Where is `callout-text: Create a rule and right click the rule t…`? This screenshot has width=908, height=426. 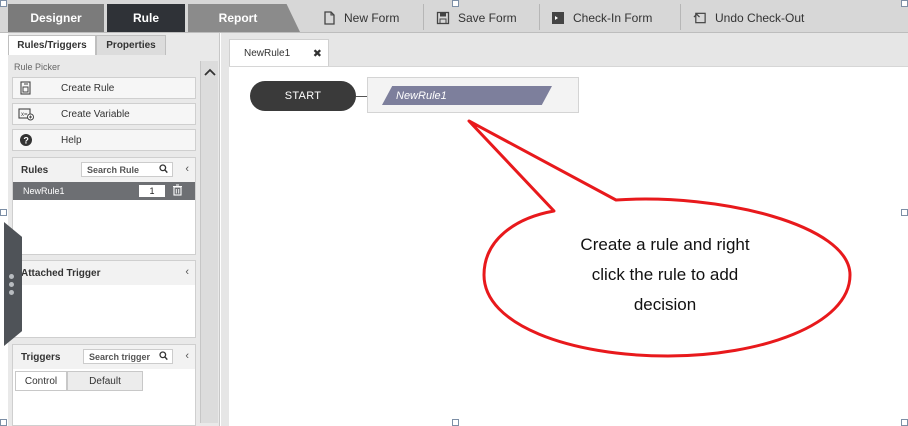
callout-text: Create a rule and right click the rule t… is located at coordinates (665, 275).